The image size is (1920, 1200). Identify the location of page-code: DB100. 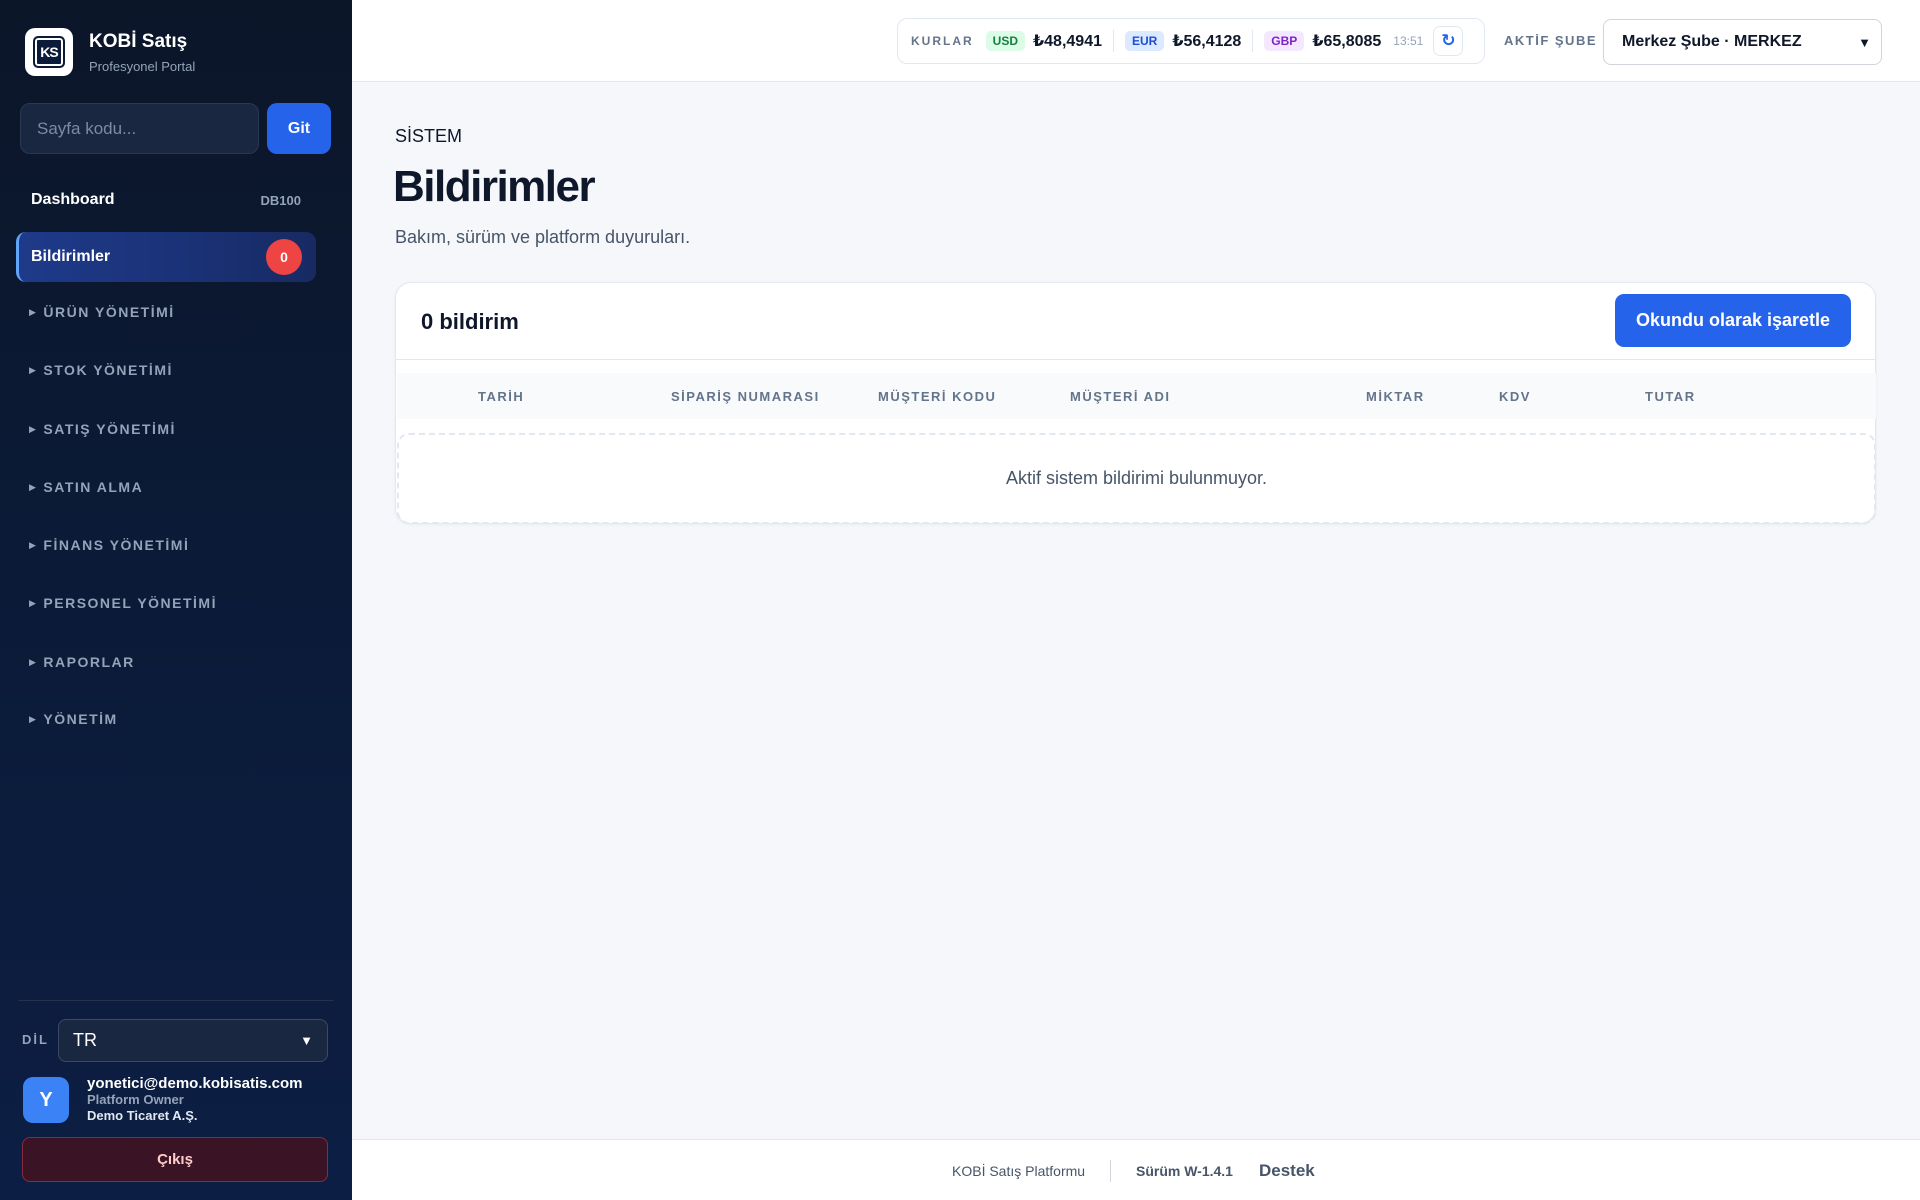
(280, 200).